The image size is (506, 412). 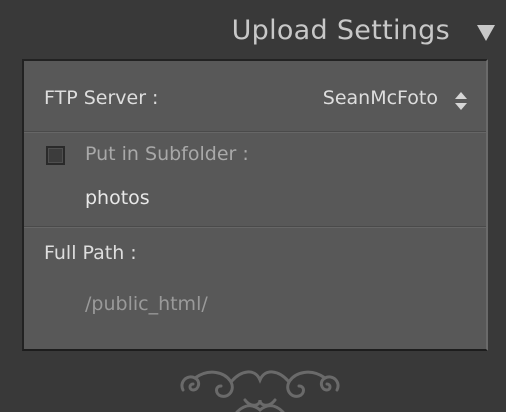 What do you see at coordinates (55, 155) in the screenshot?
I see `subfolder-checkbox` at bounding box center [55, 155].